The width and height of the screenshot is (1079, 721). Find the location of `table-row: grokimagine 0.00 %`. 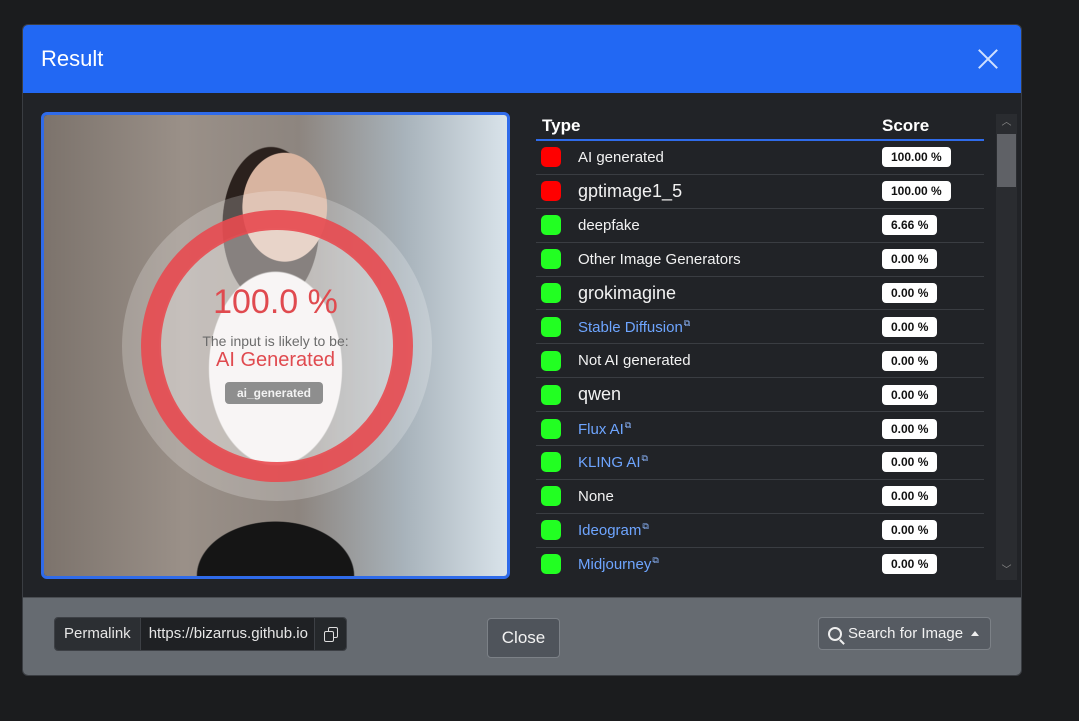

table-row: grokimagine 0.00 % is located at coordinates (760, 294).